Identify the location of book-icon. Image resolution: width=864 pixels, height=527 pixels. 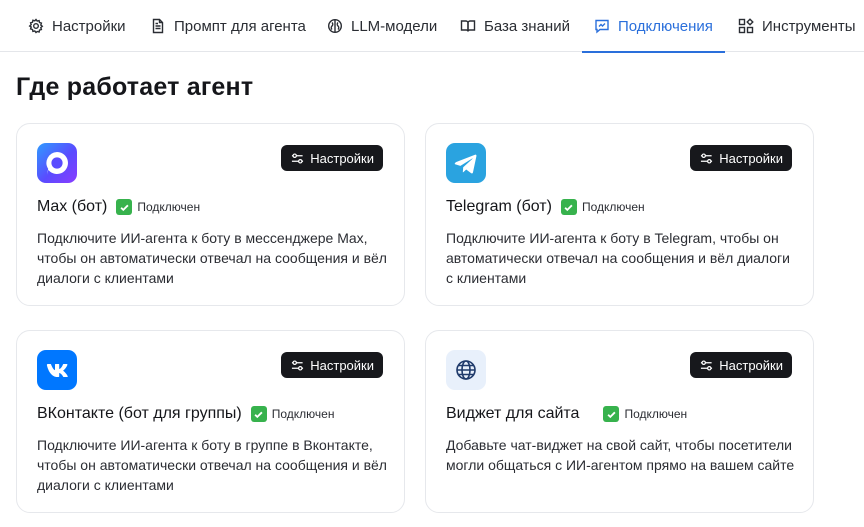
(468, 26).